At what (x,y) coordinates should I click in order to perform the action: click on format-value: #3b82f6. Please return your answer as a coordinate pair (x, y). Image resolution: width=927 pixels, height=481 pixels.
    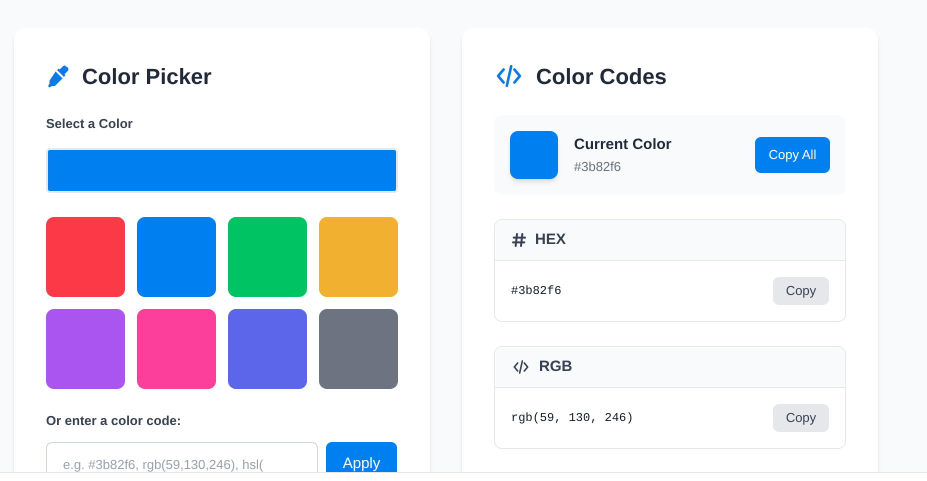
    Looking at the image, I should click on (536, 291).